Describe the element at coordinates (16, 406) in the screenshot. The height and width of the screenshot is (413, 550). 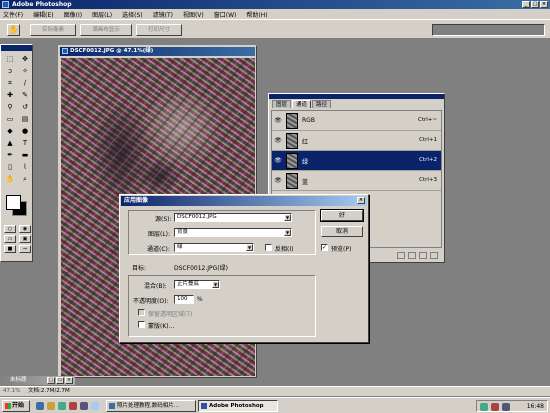
I see `start-button: 开始` at that location.